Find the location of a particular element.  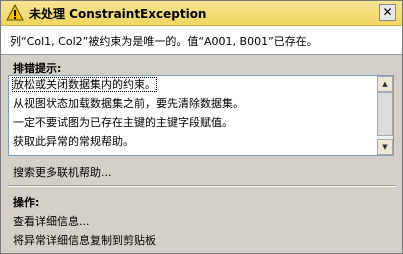

scroll-thumb is located at coordinates (385, 114).